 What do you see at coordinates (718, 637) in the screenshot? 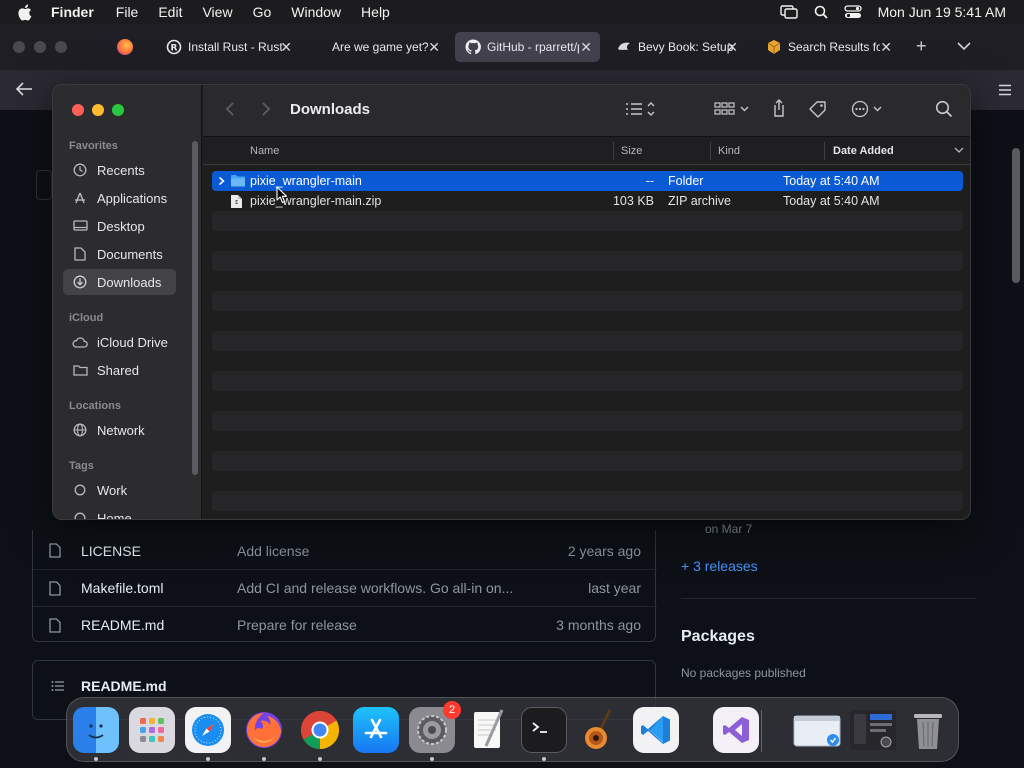
I see `packages-heading: Packages` at bounding box center [718, 637].